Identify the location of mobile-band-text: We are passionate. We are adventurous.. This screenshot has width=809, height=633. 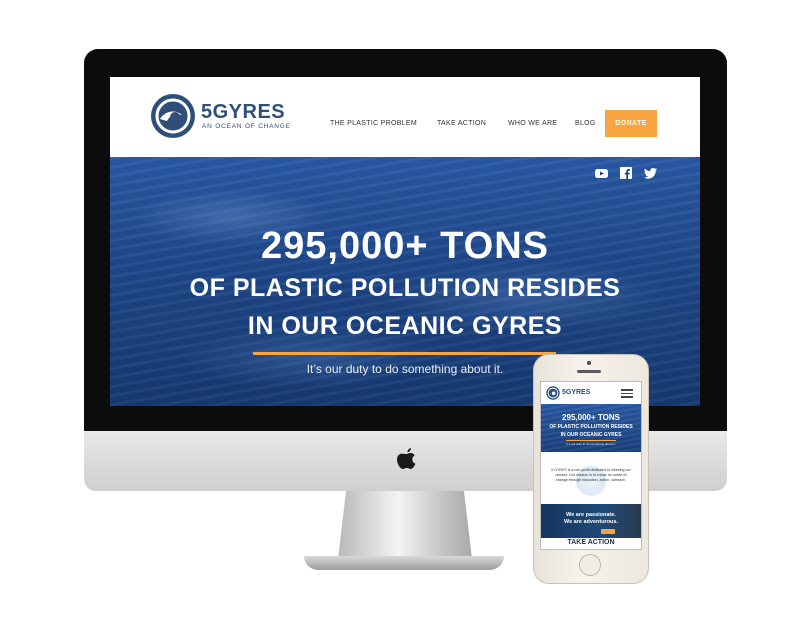
(591, 519).